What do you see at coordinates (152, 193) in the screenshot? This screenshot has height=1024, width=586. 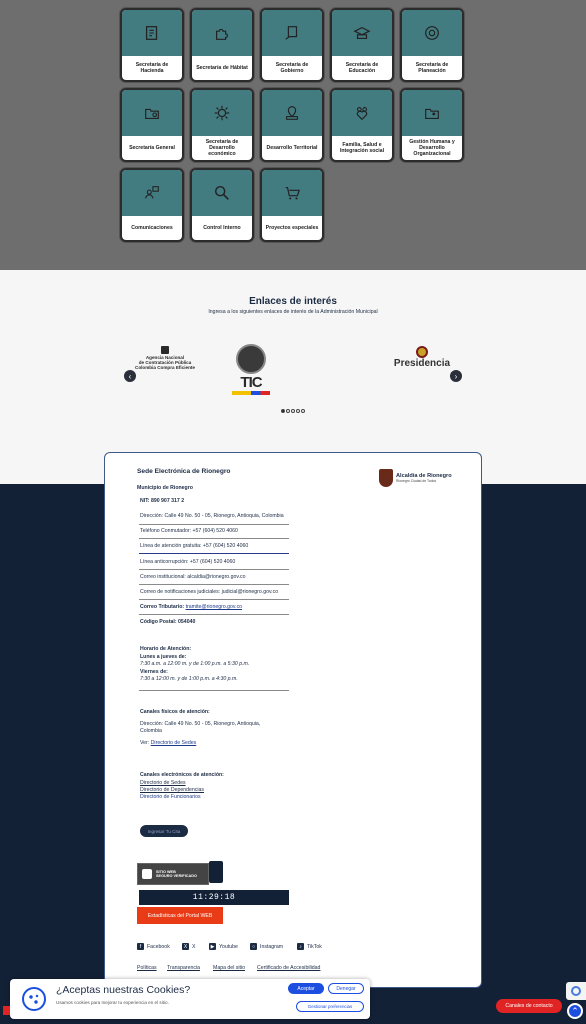 I see `people-chat-icon` at bounding box center [152, 193].